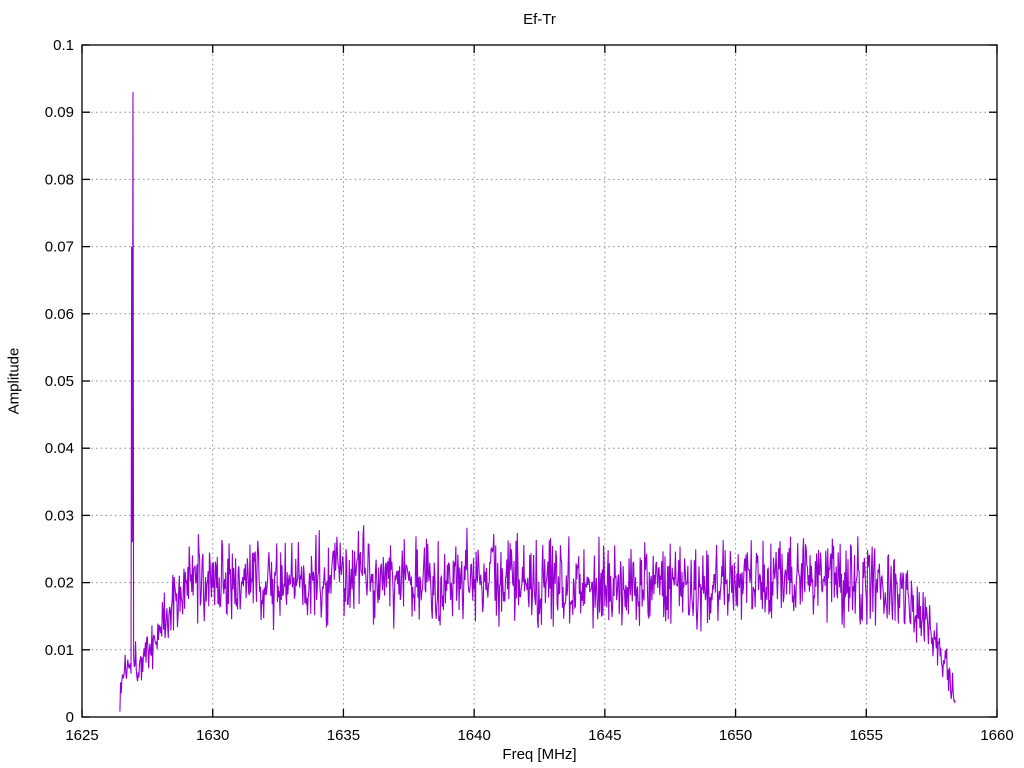 The height and width of the screenshot is (768, 1024). What do you see at coordinates (81, 735) in the screenshot?
I see `x-tick-label: 1625` at bounding box center [81, 735].